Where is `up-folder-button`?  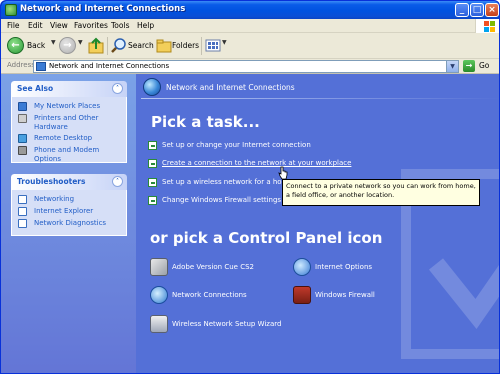 up-folder-button is located at coordinates (96, 46).